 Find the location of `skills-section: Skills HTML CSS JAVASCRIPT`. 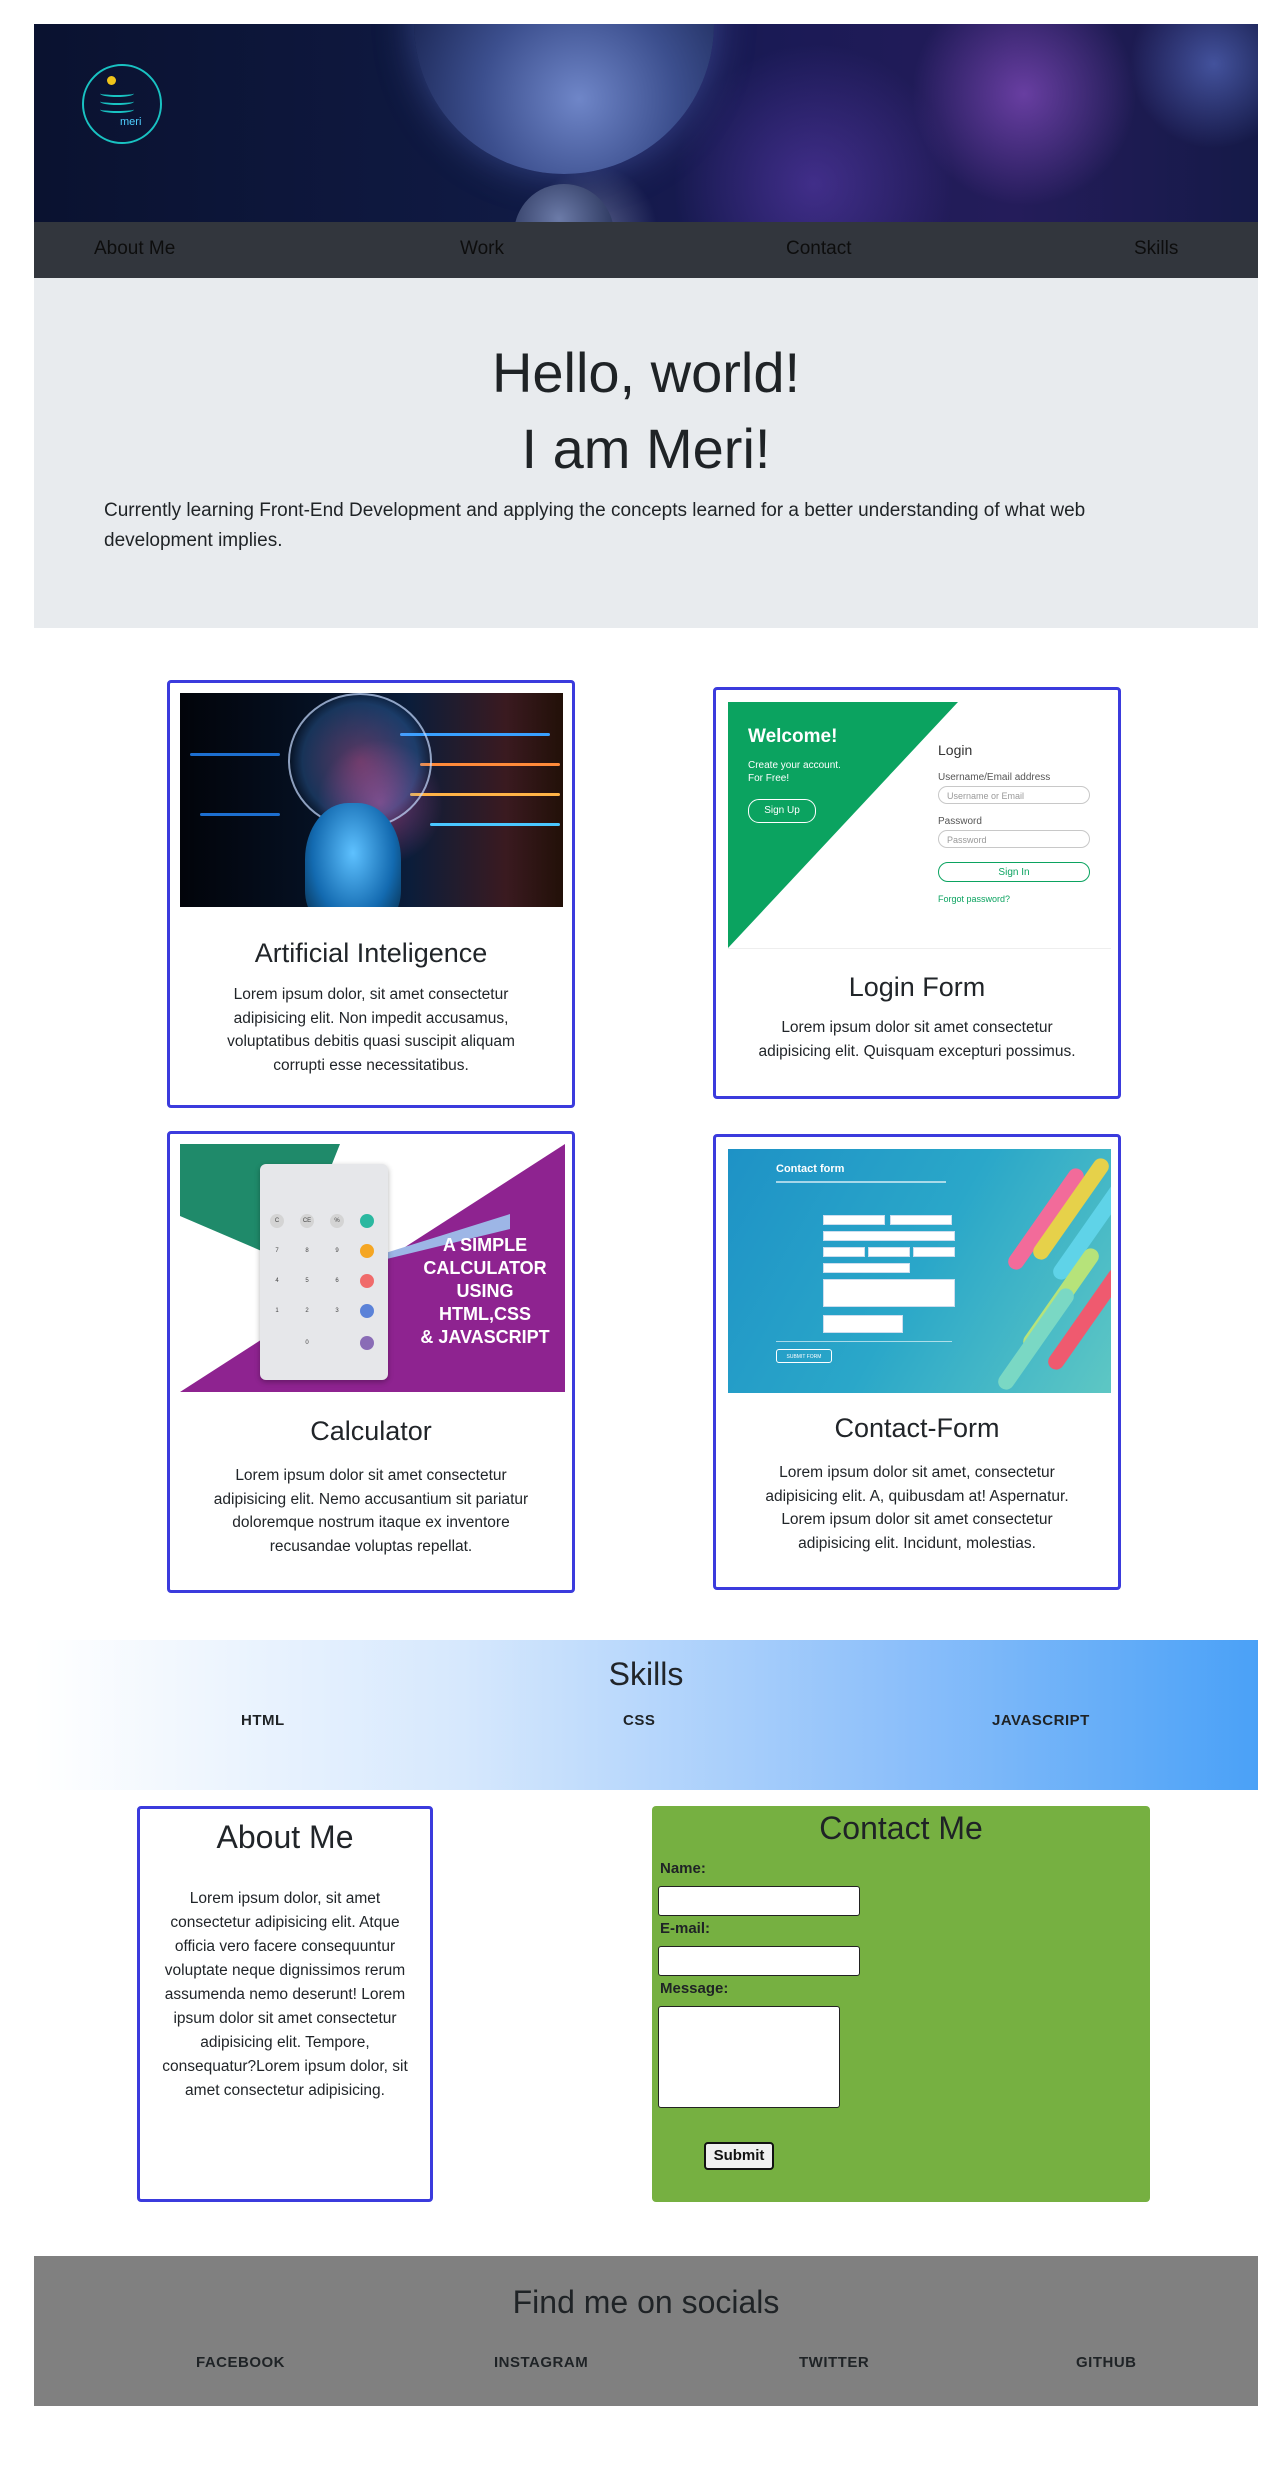

skills-section: Skills HTML CSS JAVASCRIPT is located at coordinates (646, 1715).